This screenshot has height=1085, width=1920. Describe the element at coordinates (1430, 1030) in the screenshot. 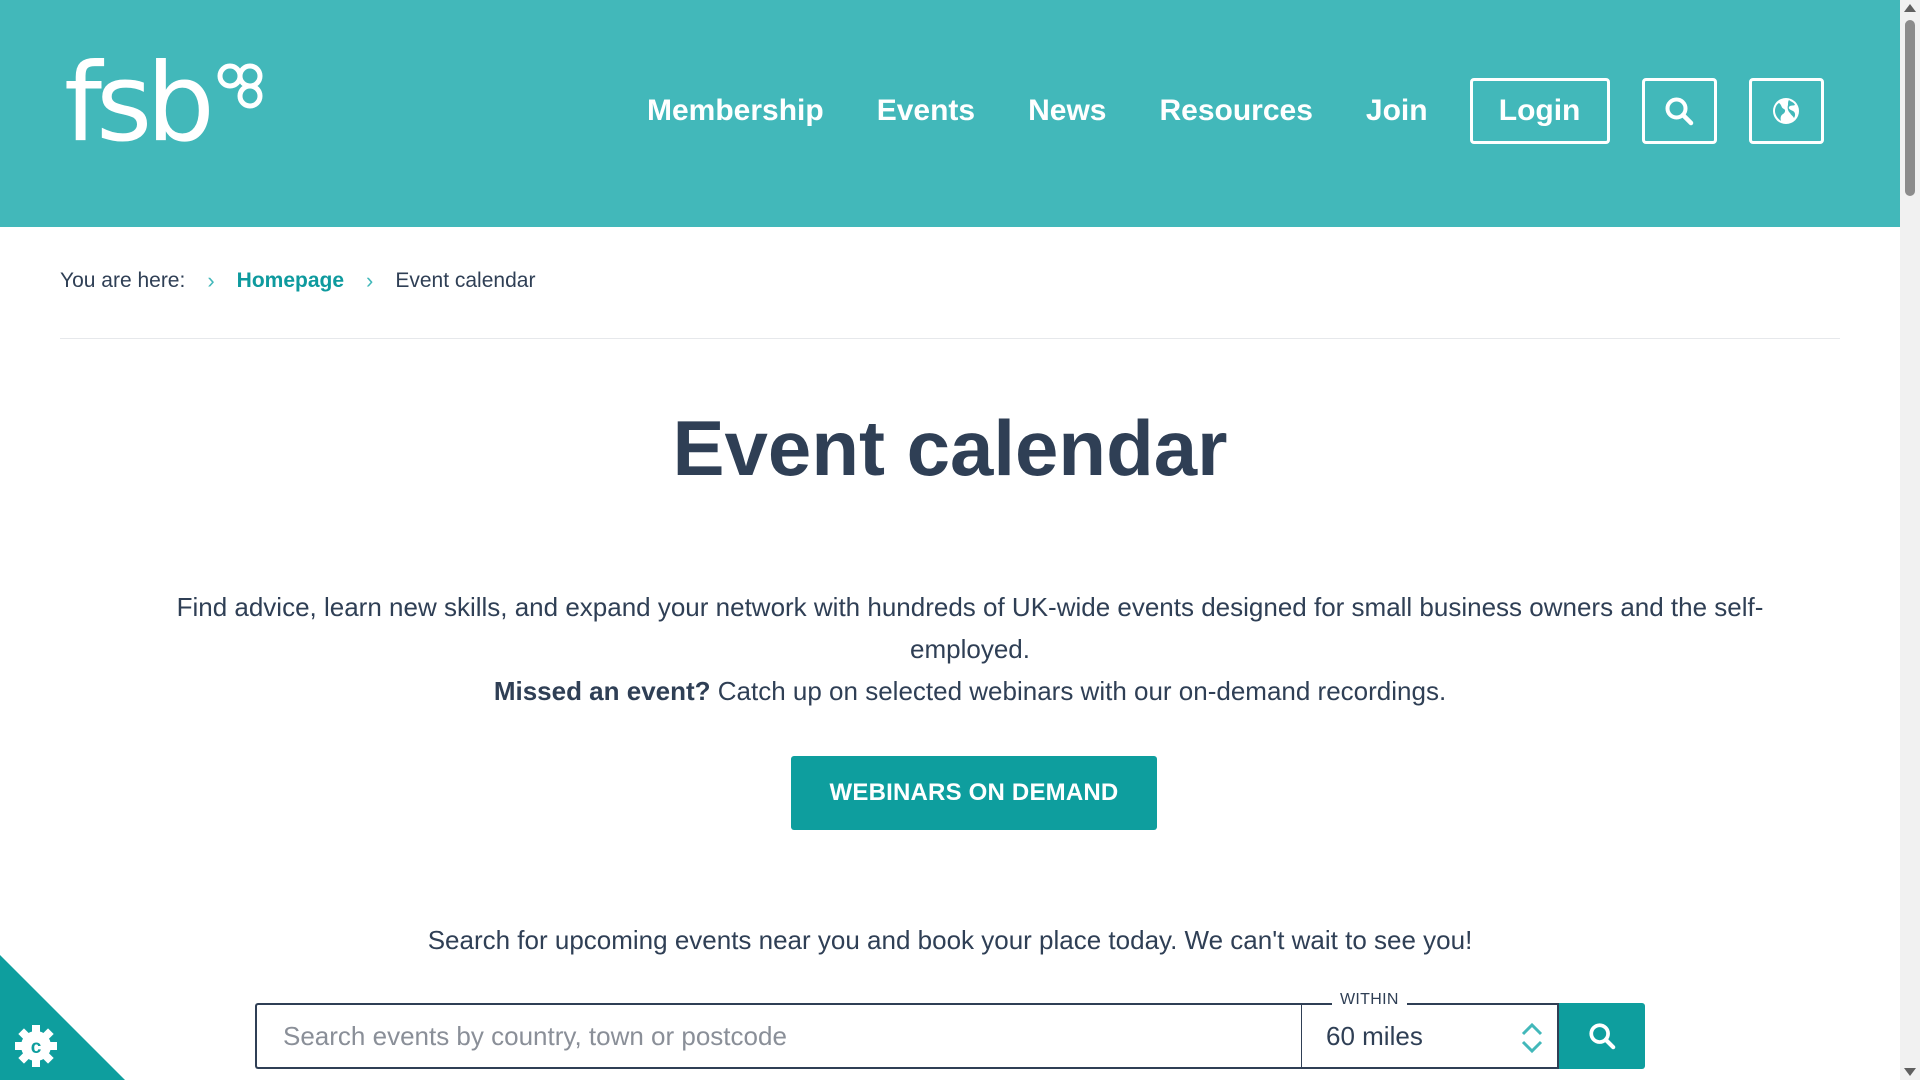

I see `within-distance-select: WITHIN 60 miles` at that location.